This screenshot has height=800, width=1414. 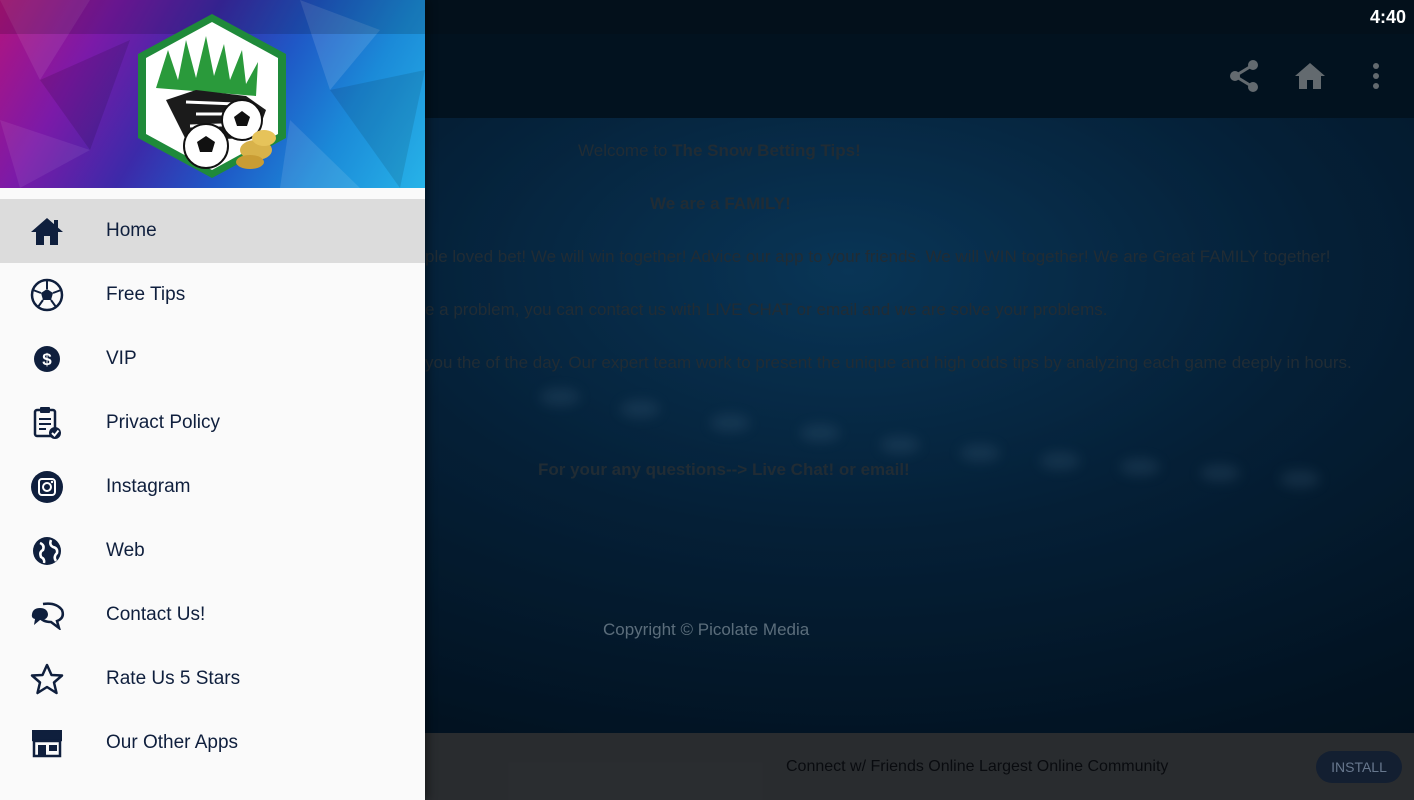 What do you see at coordinates (131, 230) in the screenshot?
I see `drawer-item-label: Home` at bounding box center [131, 230].